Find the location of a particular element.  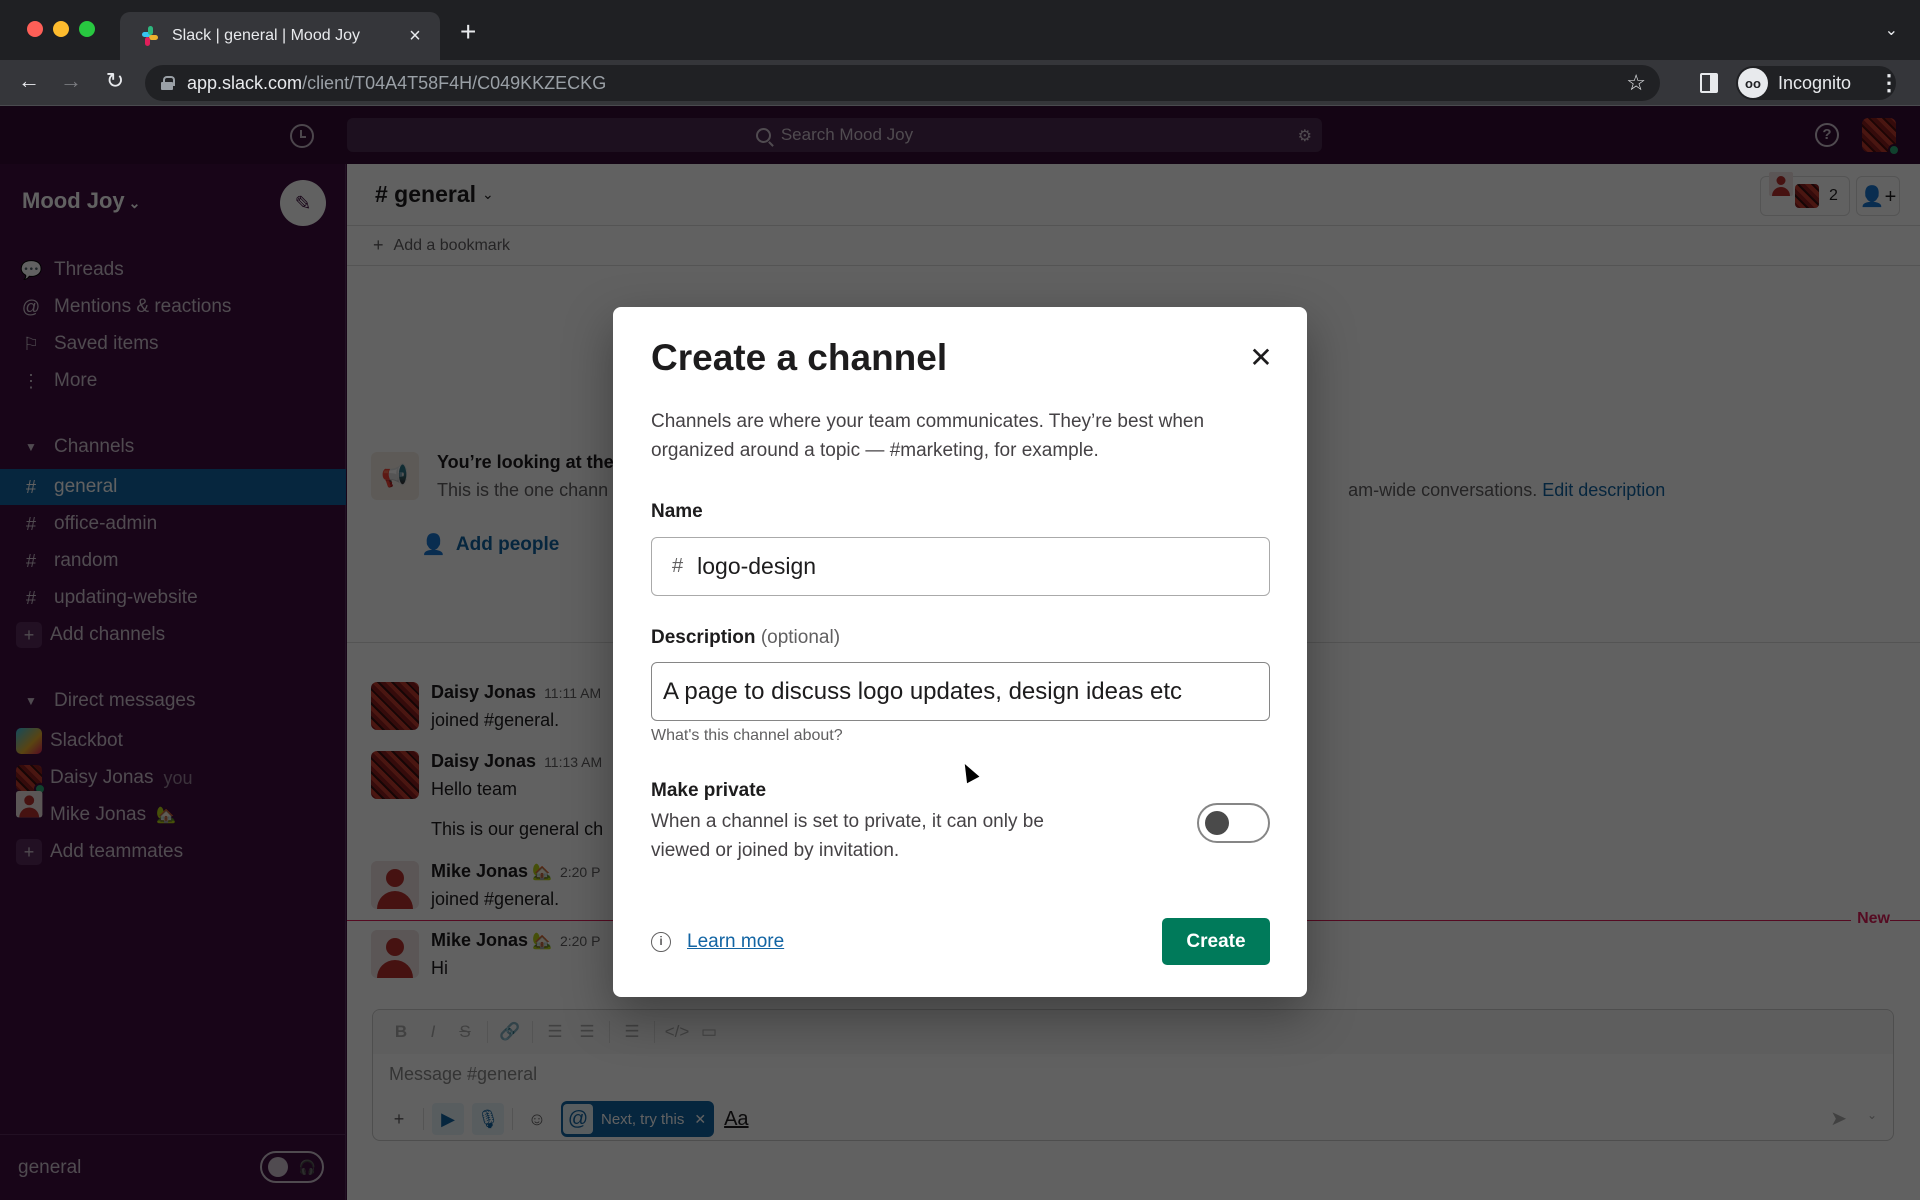

learn-more-row: i Learn more is located at coordinates (717, 942).